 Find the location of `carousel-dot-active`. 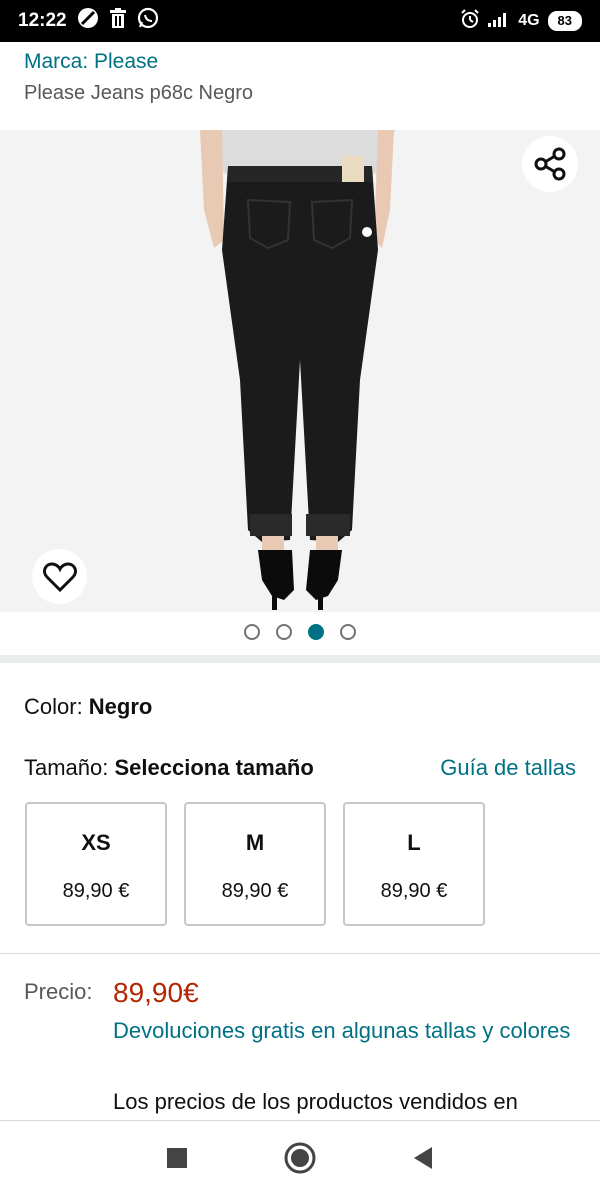

carousel-dot-active is located at coordinates (316, 632).